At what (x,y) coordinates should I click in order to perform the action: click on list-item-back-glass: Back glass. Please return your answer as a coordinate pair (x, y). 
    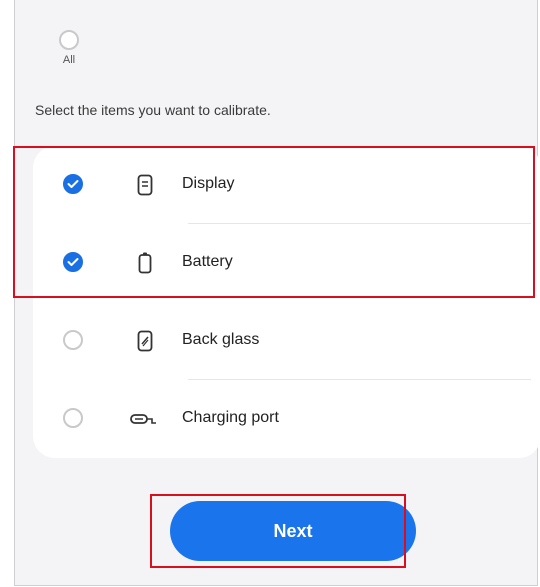
    Looking at the image, I should click on (286, 341).